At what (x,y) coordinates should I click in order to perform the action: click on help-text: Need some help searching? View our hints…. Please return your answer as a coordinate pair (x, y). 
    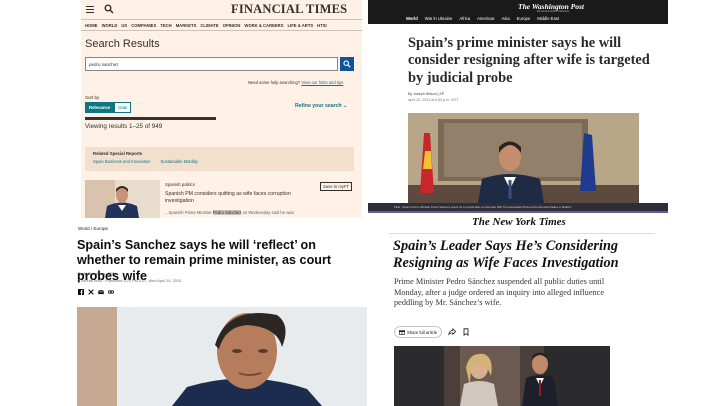
    Looking at the image, I should click on (295, 82).